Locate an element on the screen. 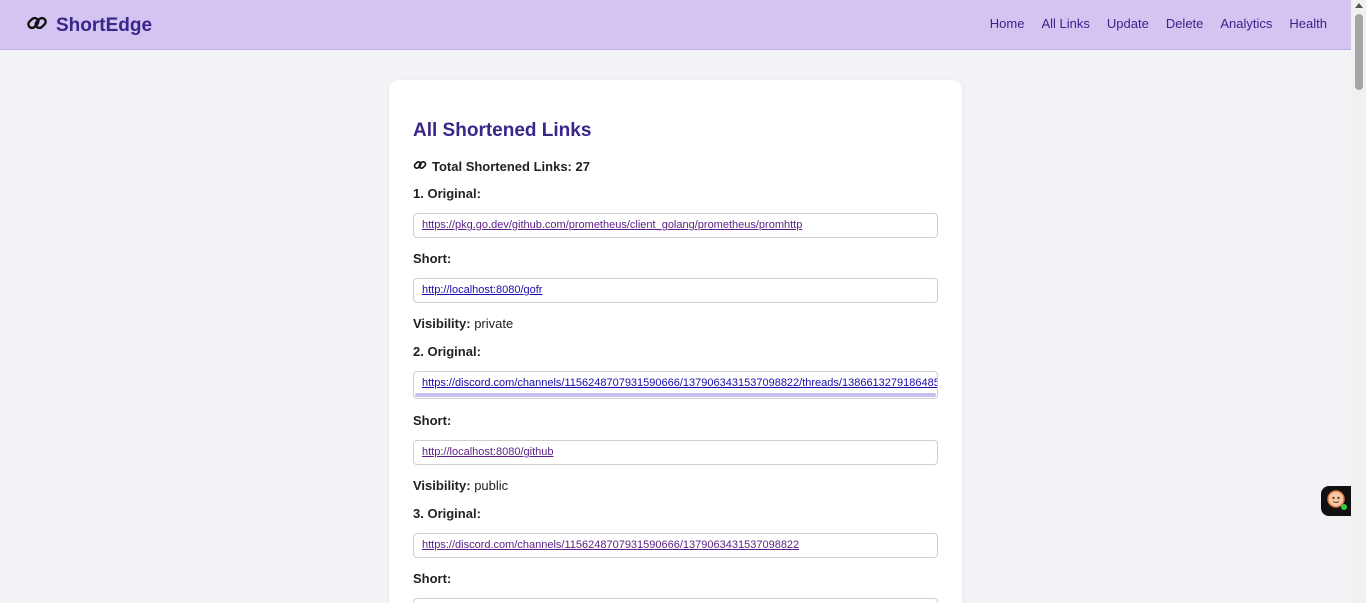 The width and height of the screenshot is (1366, 603). nav-all-links: All Links is located at coordinates (1065, 23).